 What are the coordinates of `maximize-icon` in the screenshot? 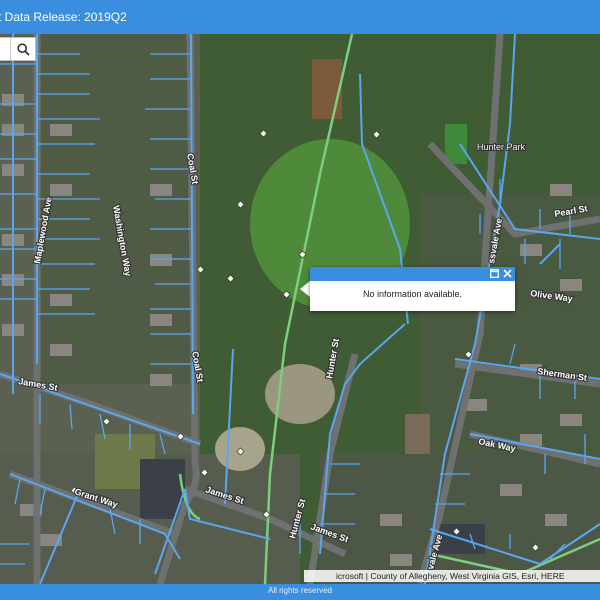 It's located at (494, 273).